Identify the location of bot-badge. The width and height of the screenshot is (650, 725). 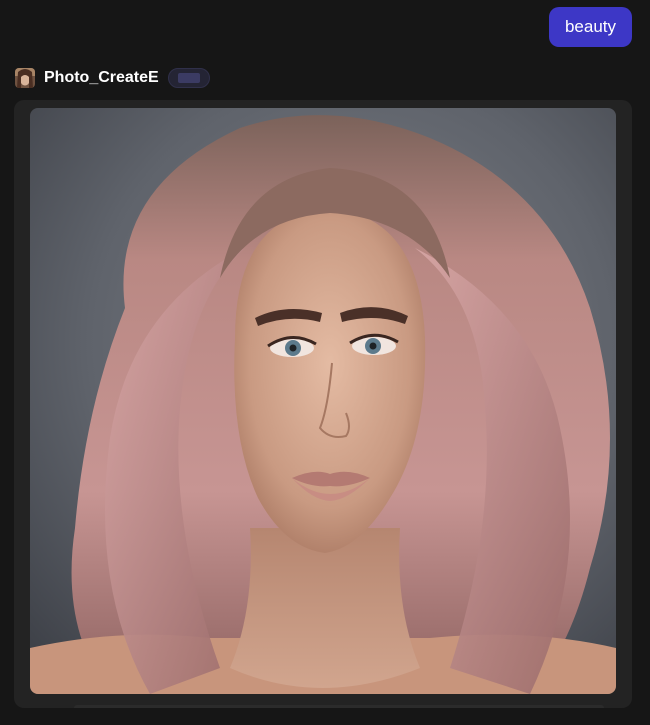
(188, 78).